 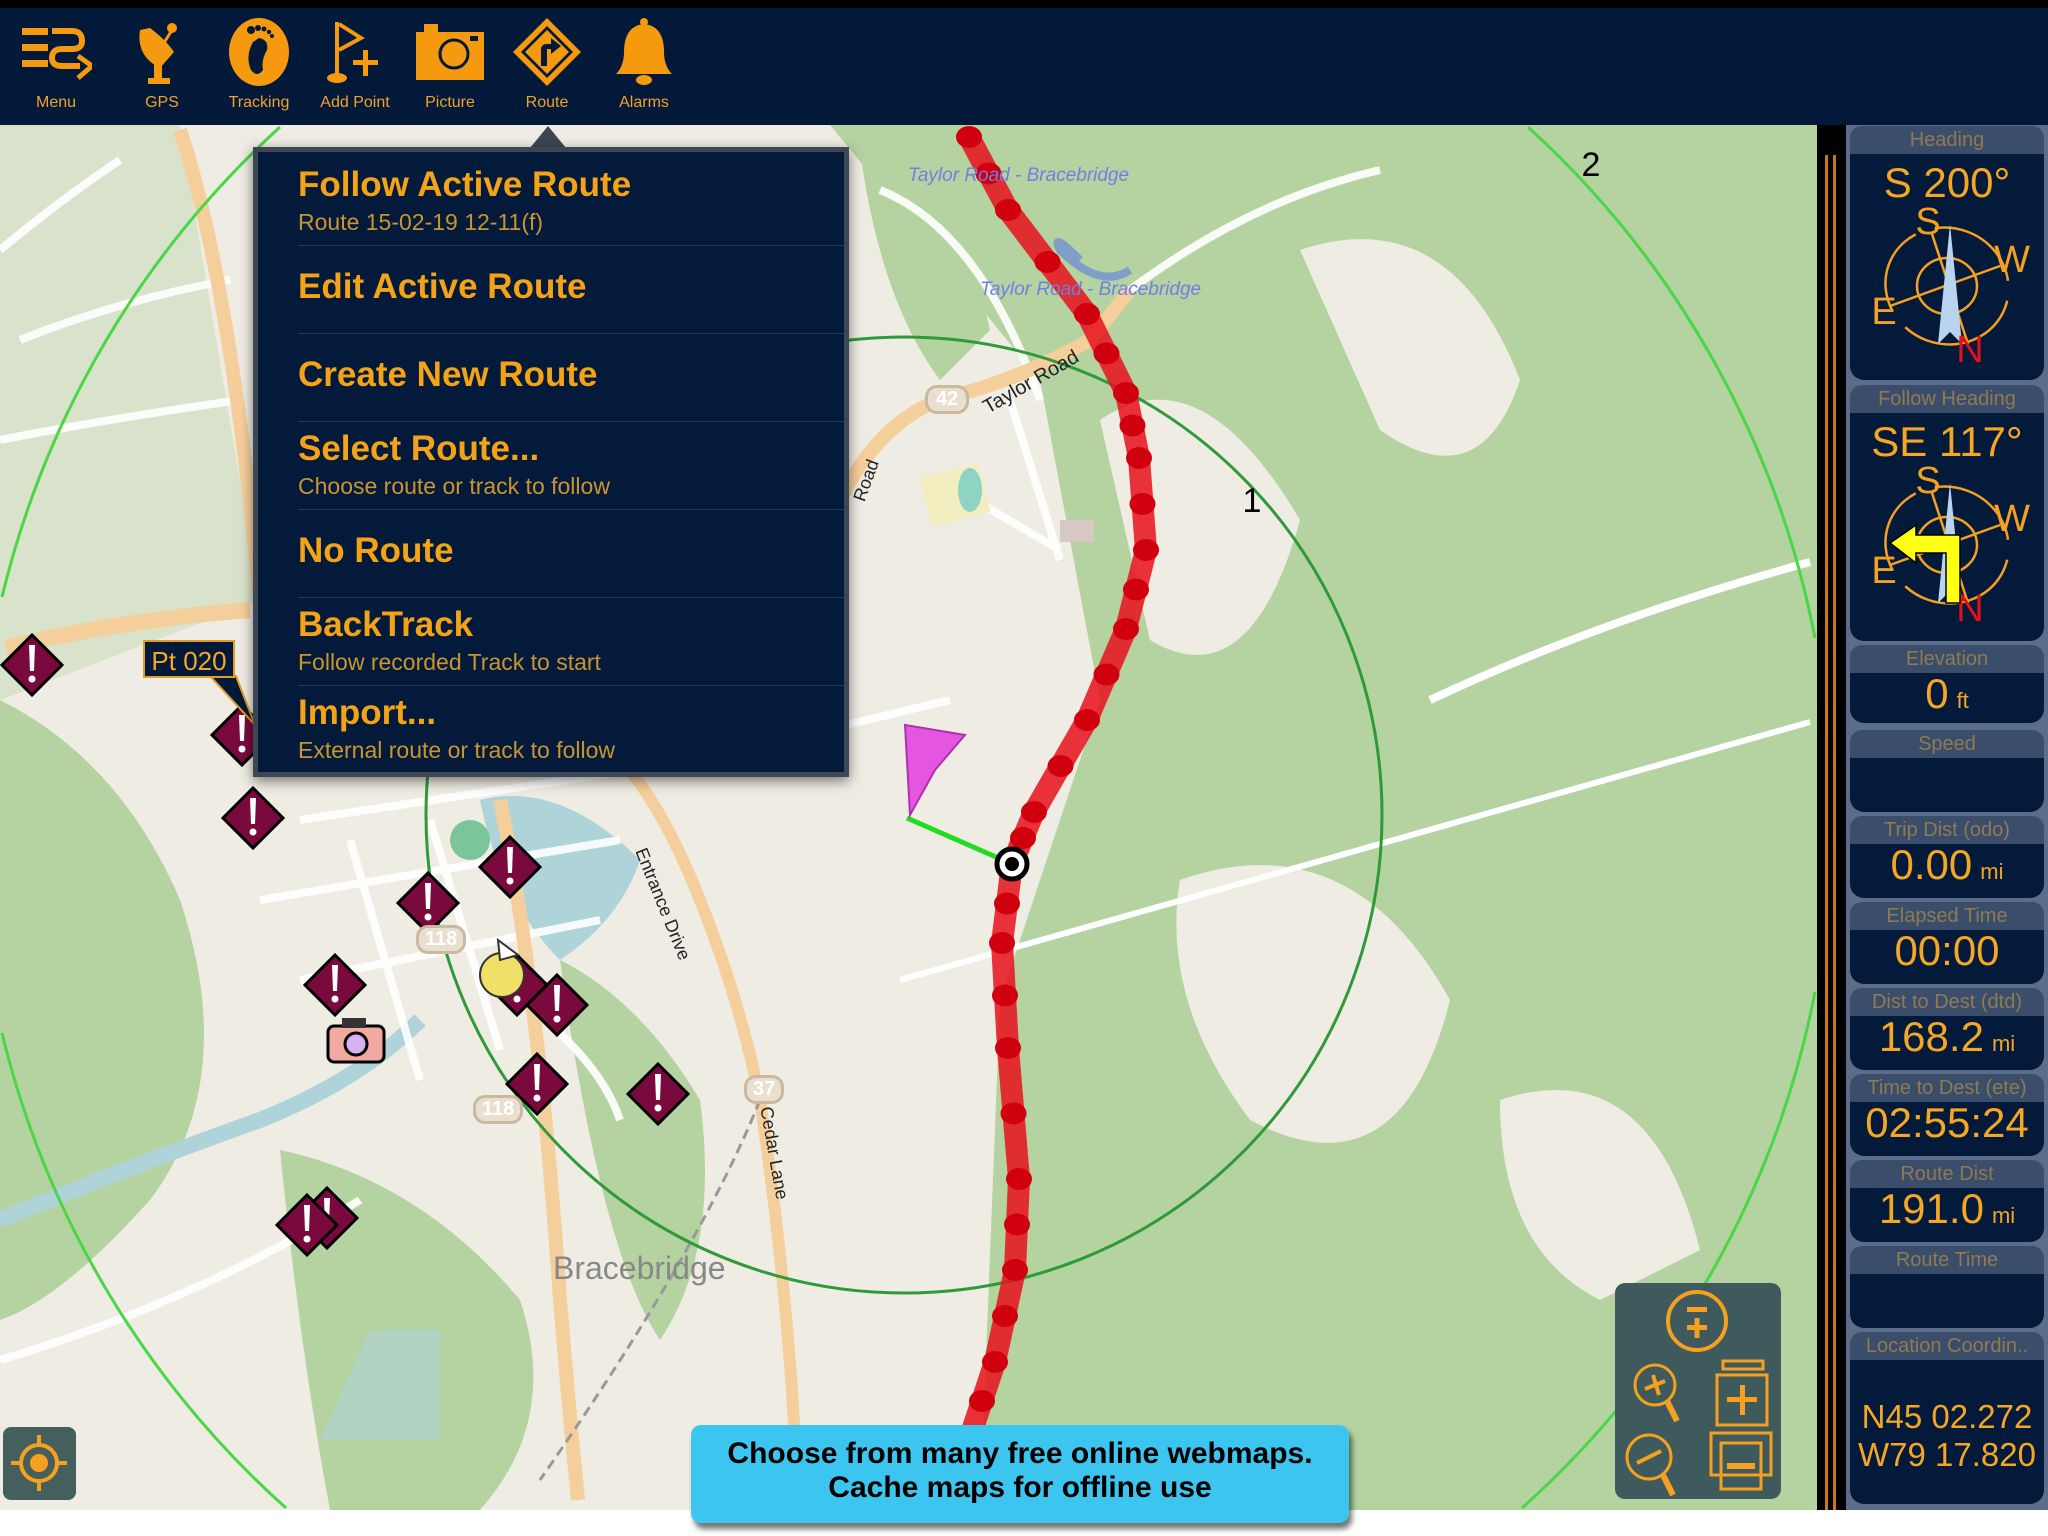 I want to click on menu-item-title: No Route, so click(x=376, y=550).